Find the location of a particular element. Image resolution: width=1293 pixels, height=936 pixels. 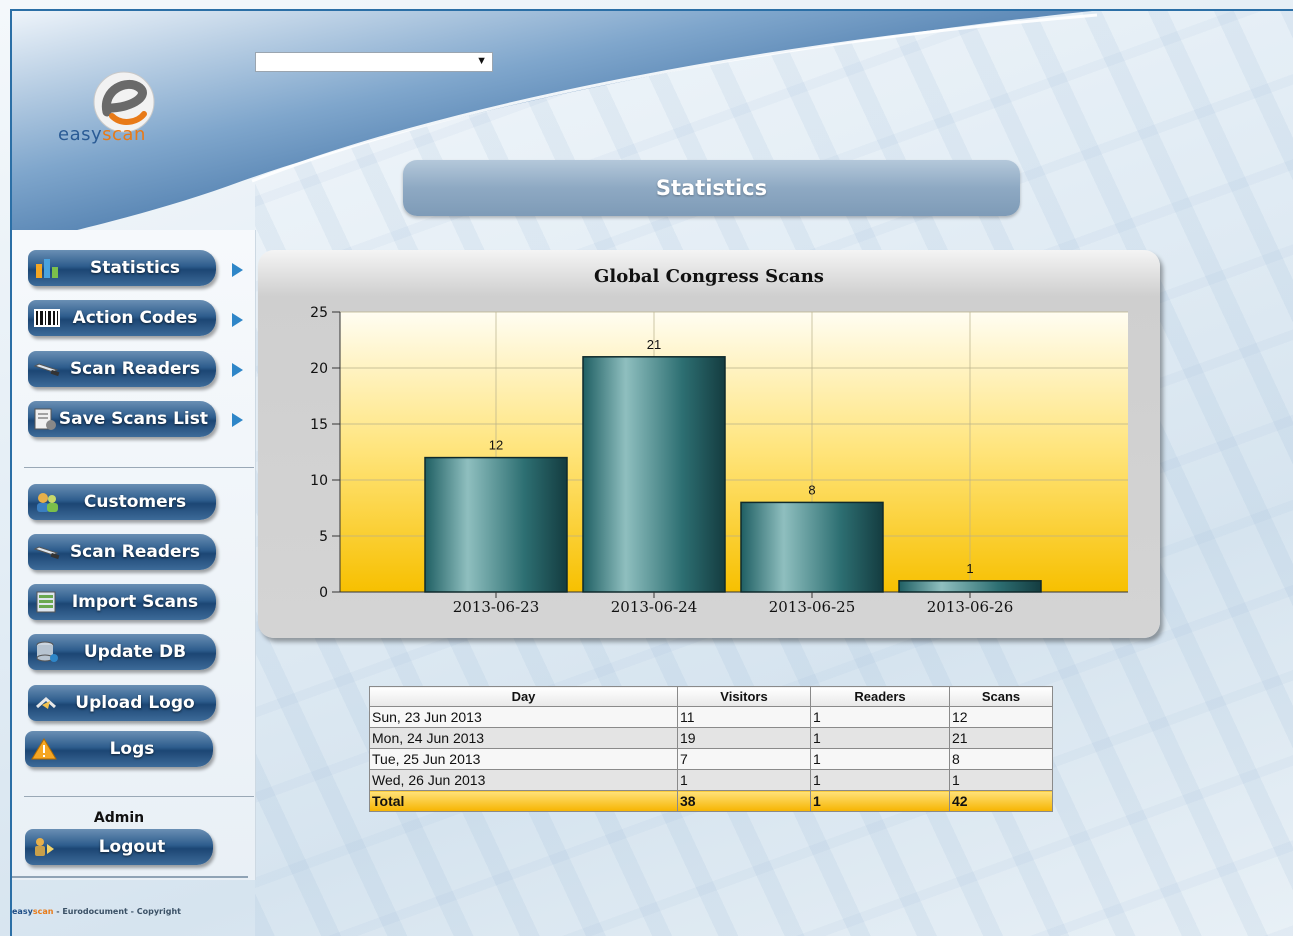

menu-update-db-button: Update DB is located at coordinates (122, 652).